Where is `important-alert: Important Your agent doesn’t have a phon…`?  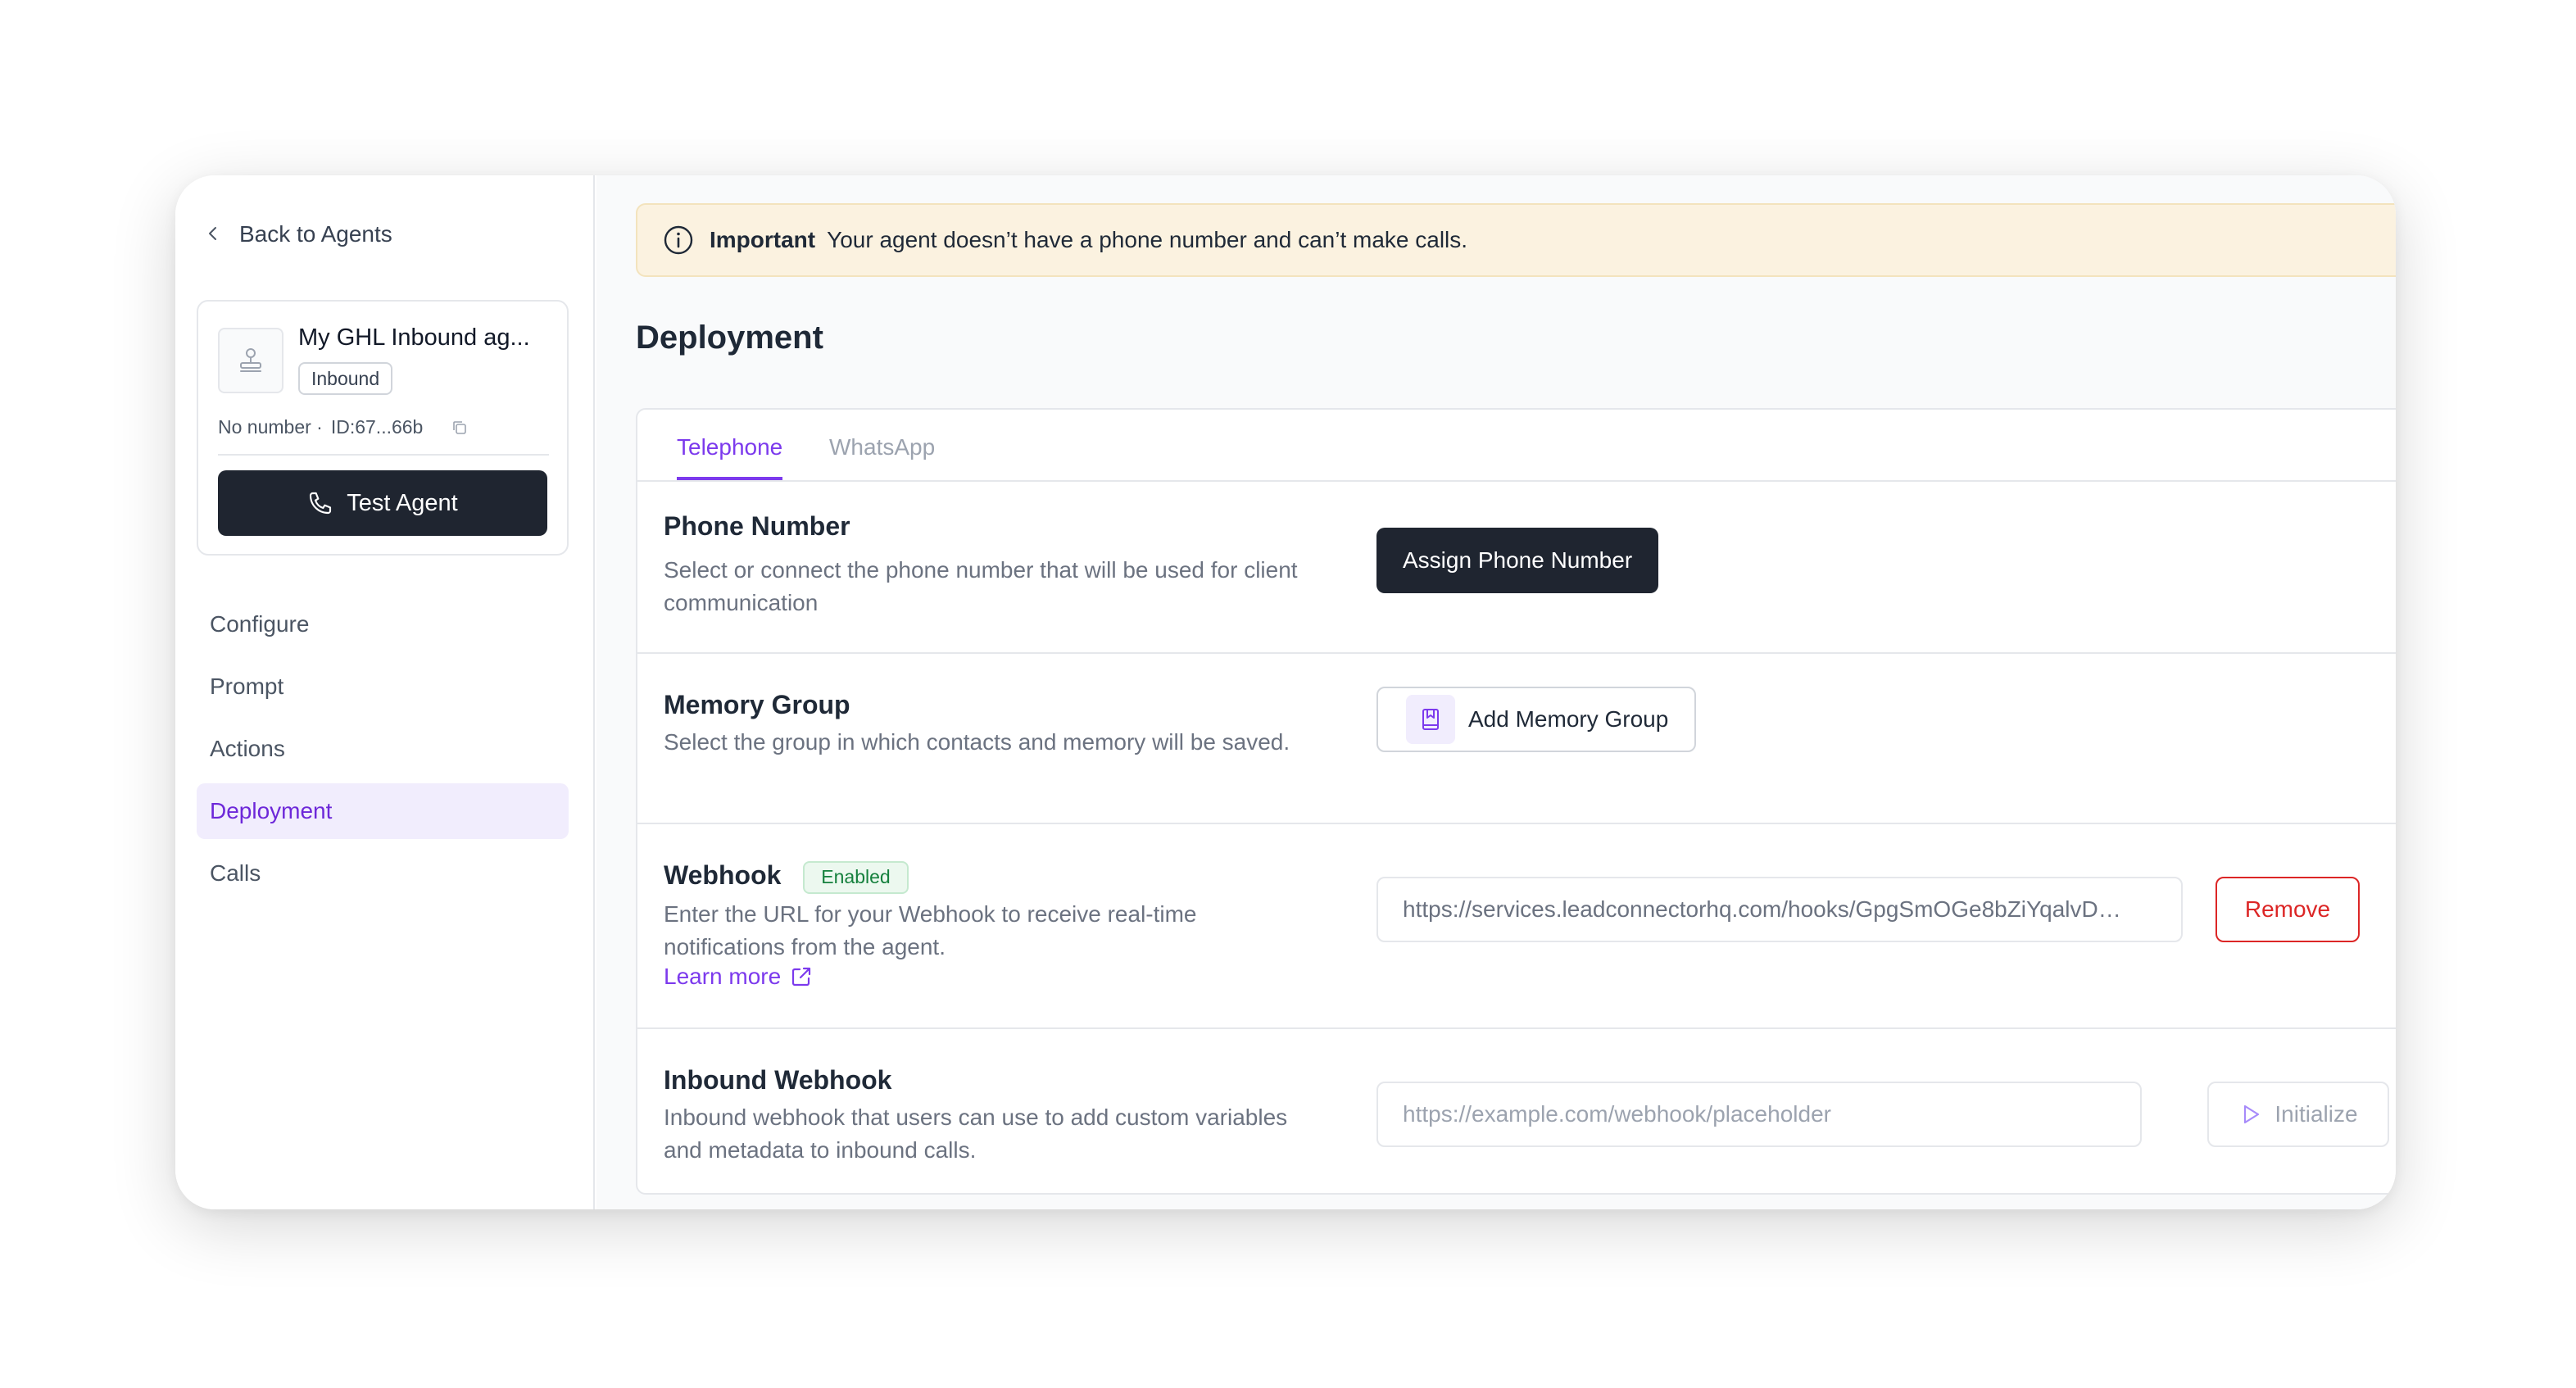 important-alert: Important Your agent doesn’t have a phon… is located at coordinates (1516, 240).